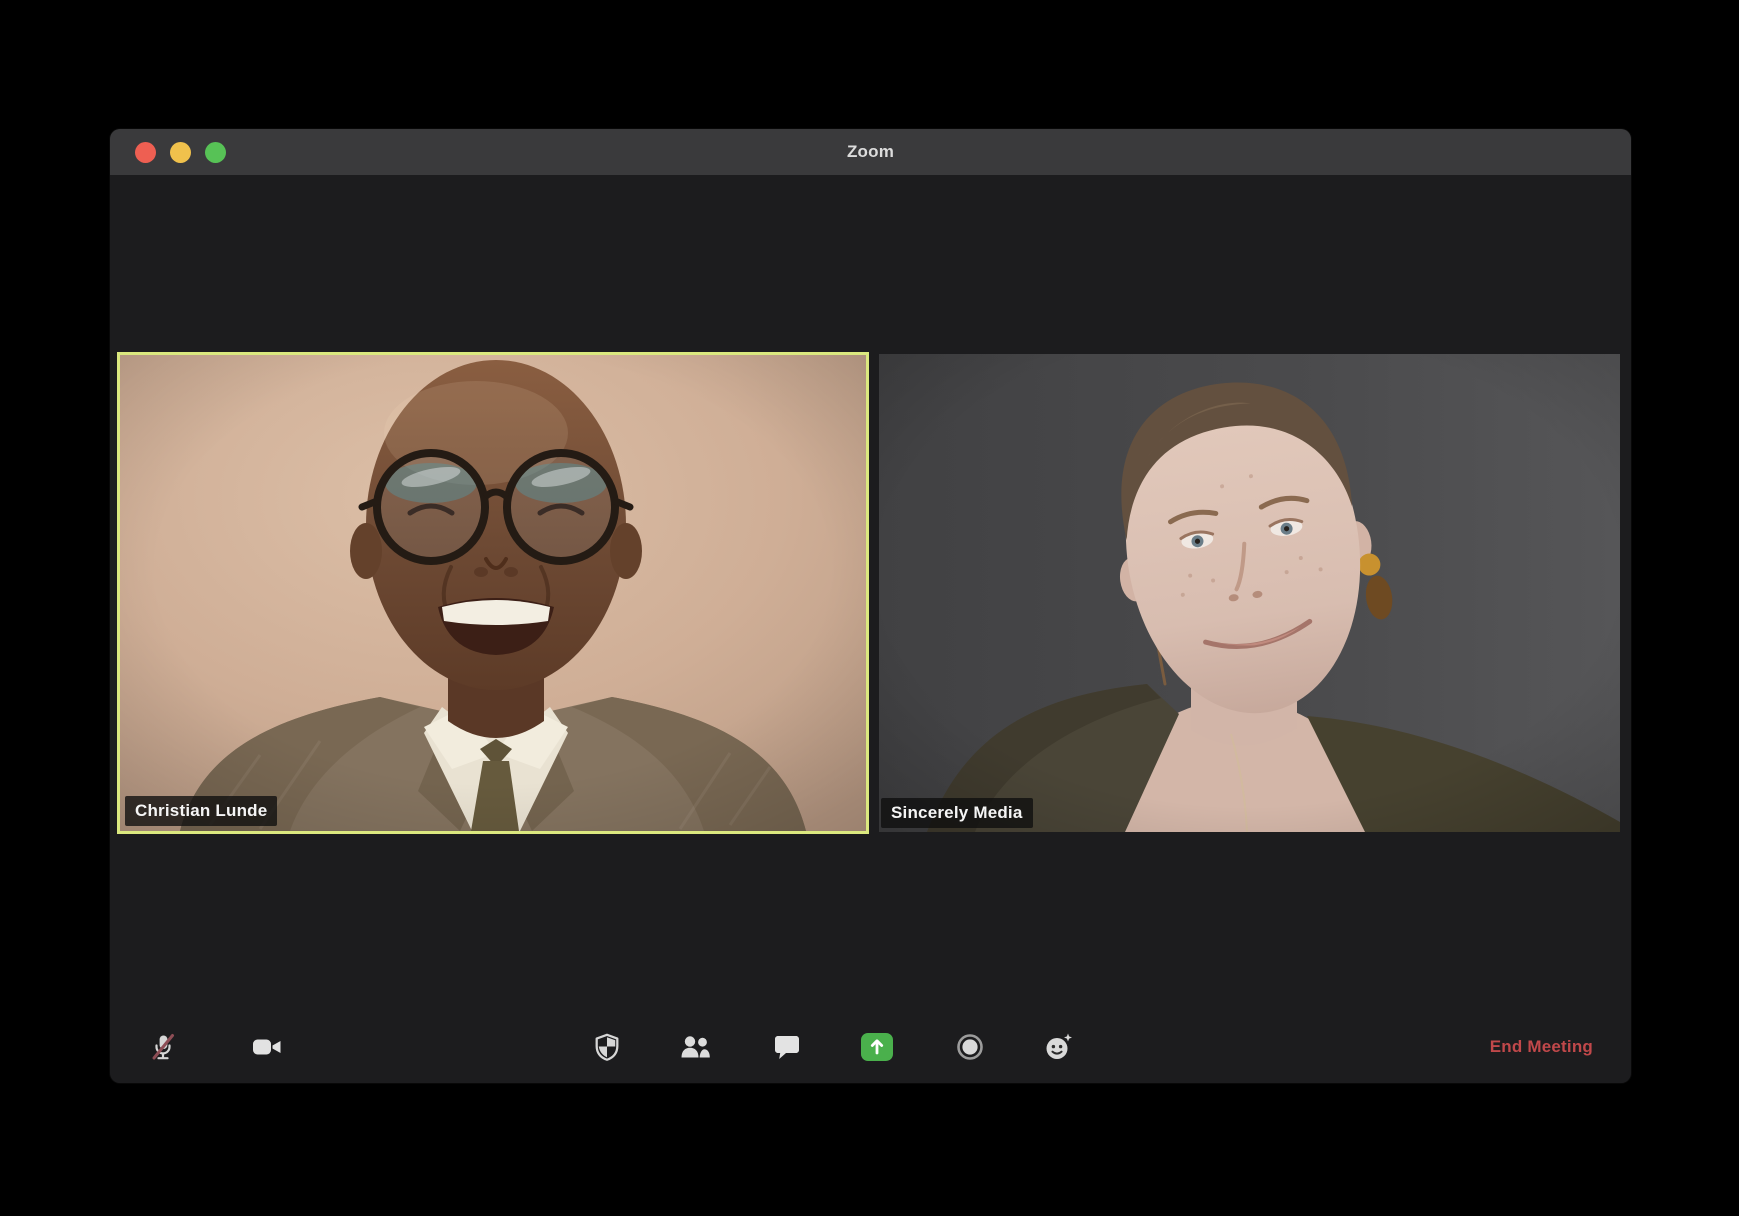 The height and width of the screenshot is (1216, 1739). What do you see at coordinates (145, 152) in the screenshot?
I see `close-window-button` at bounding box center [145, 152].